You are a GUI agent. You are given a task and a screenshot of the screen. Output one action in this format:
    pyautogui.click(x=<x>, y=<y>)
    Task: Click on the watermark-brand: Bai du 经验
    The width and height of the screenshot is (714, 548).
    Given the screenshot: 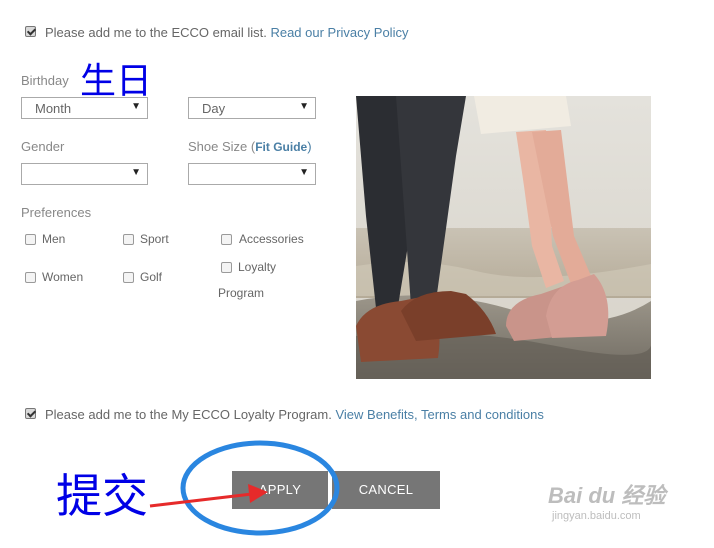 What is the action you would take?
    pyautogui.click(x=607, y=495)
    